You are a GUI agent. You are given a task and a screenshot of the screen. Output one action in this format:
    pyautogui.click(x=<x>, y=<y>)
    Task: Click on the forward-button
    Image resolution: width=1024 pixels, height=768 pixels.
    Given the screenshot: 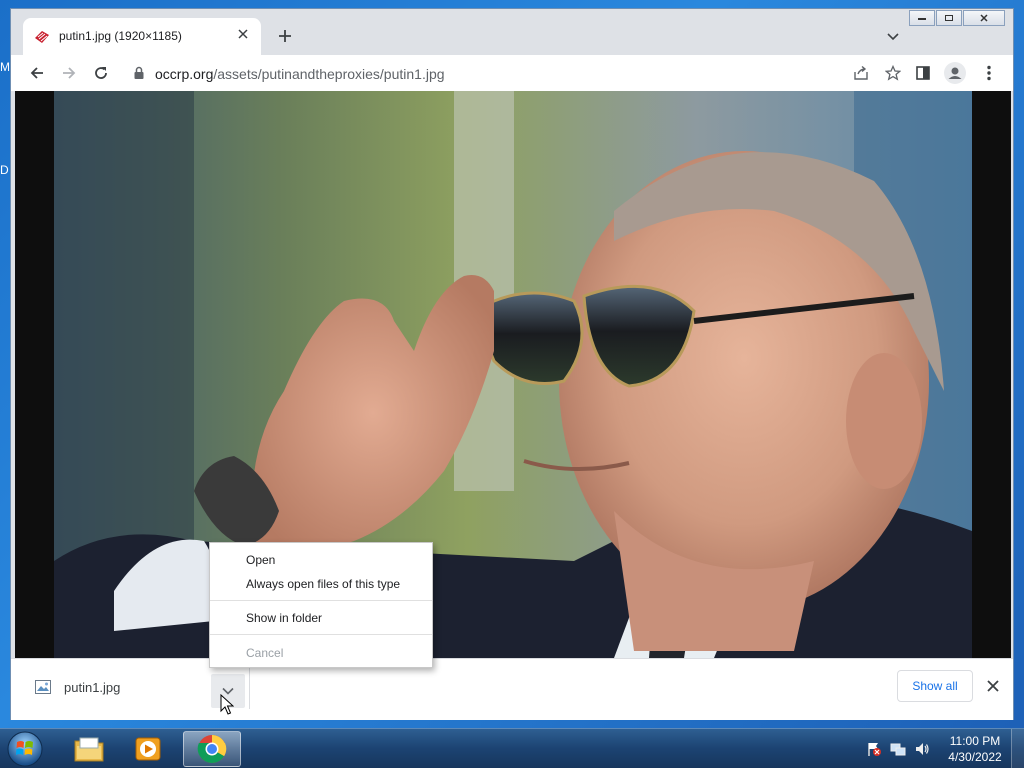 What is the action you would take?
    pyautogui.click(x=69, y=73)
    